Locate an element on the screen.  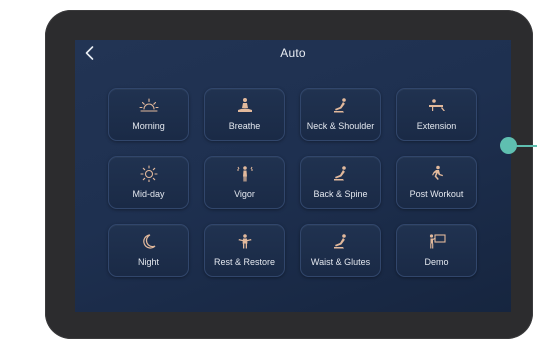
page-title: Auto is located at coordinates (293, 53).